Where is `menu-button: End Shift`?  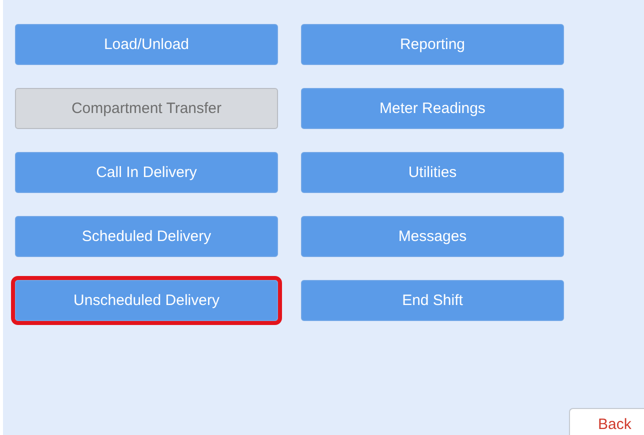 menu-button: End Shift is located at coordinates (432, 300).